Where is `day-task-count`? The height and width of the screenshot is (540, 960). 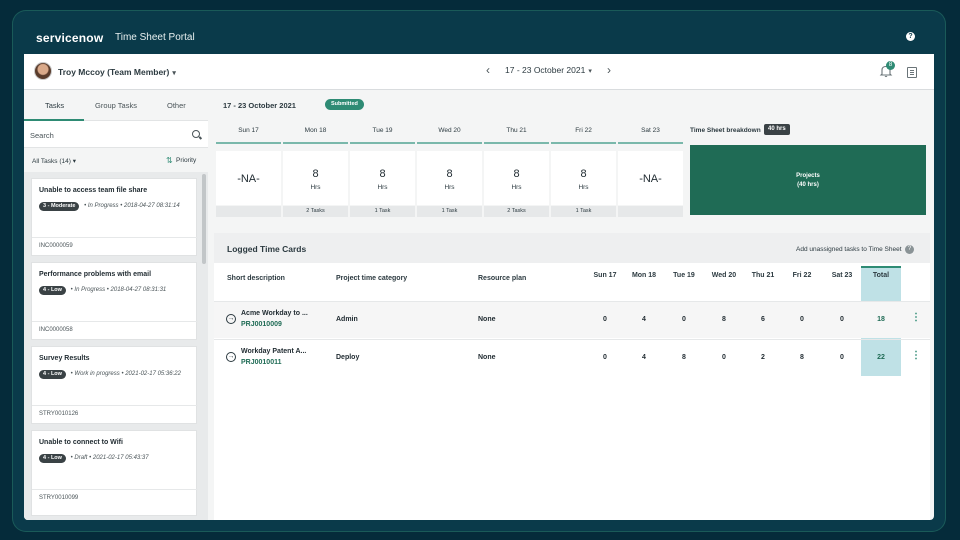 day-task-count is located at coordinates (650, 211).